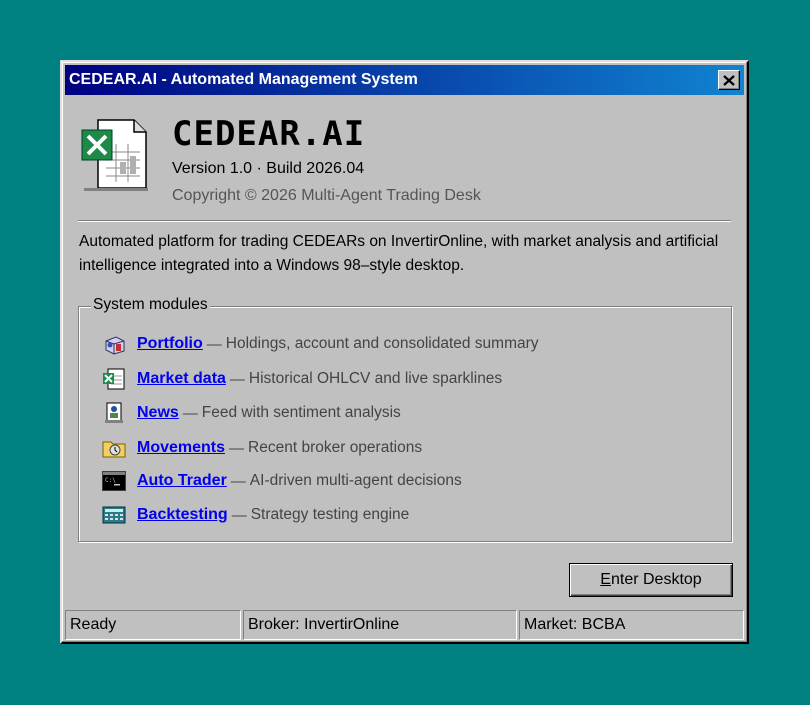 The width and height of the screenshot is (810, 705). What do you see at coordinates (182, 515) in the screenshot?
I see `module-link-backtesting: Backtesting` at bounding box center [182, 515].